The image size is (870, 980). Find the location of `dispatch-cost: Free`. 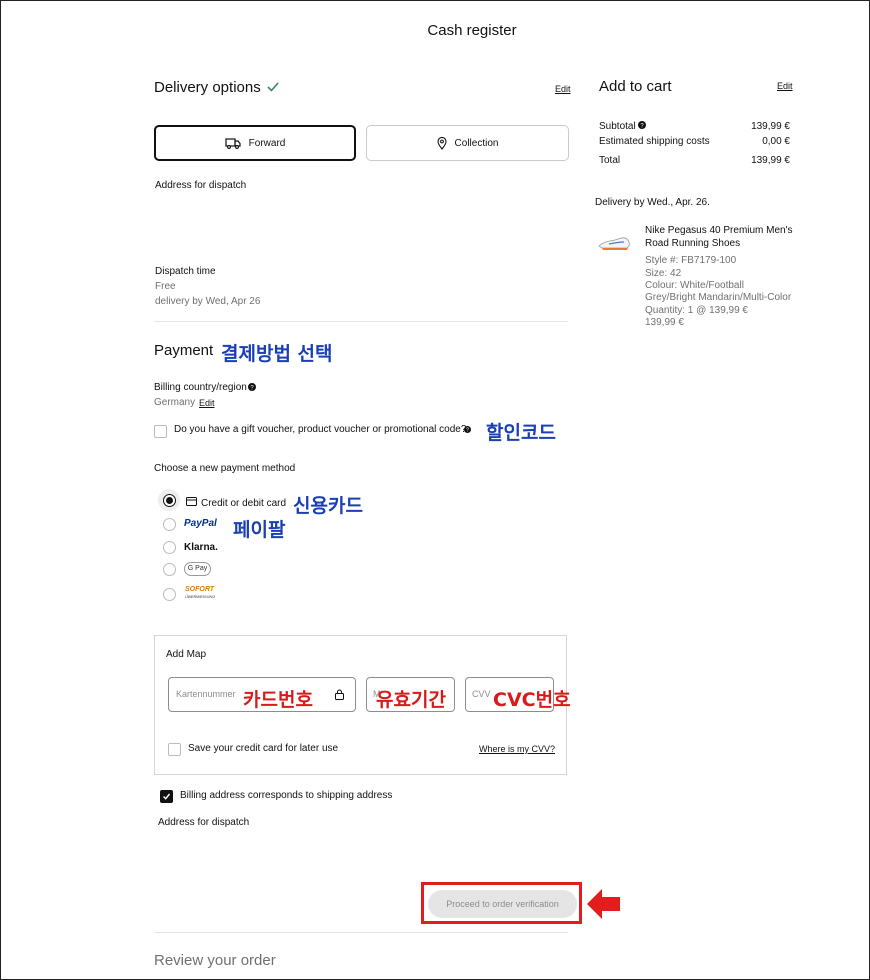

dispatch-cost: Free is located at coordinates (165, 286).